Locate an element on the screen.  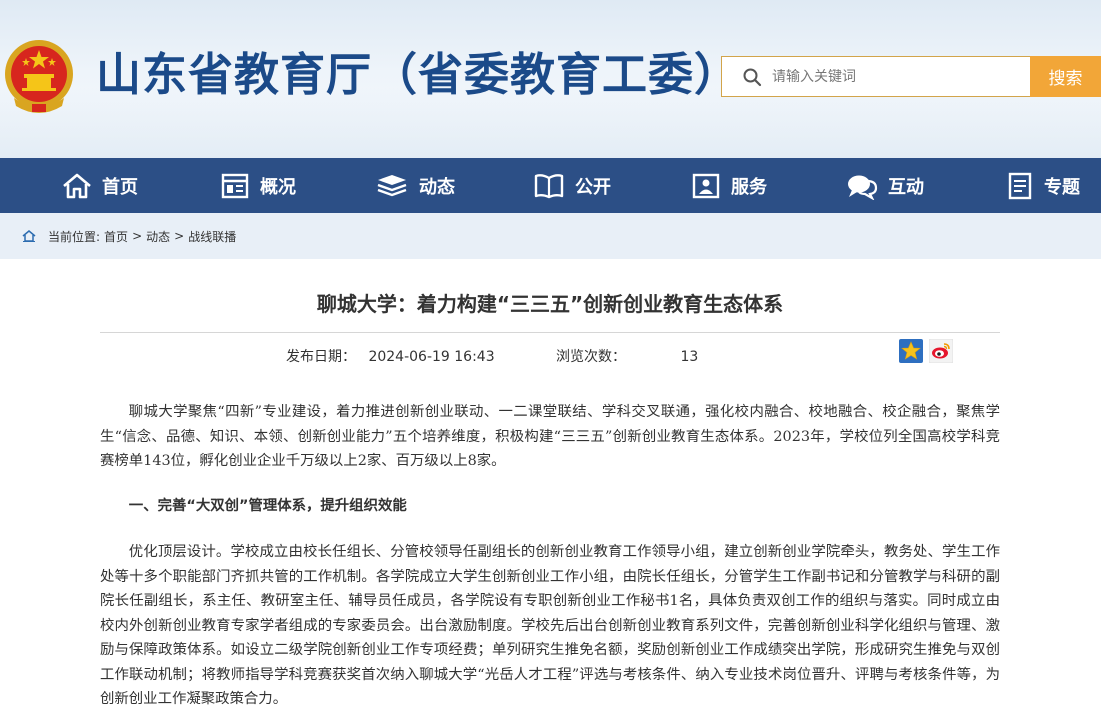
publish-date-label: 发布日期： is located at coordinates (321, 357).